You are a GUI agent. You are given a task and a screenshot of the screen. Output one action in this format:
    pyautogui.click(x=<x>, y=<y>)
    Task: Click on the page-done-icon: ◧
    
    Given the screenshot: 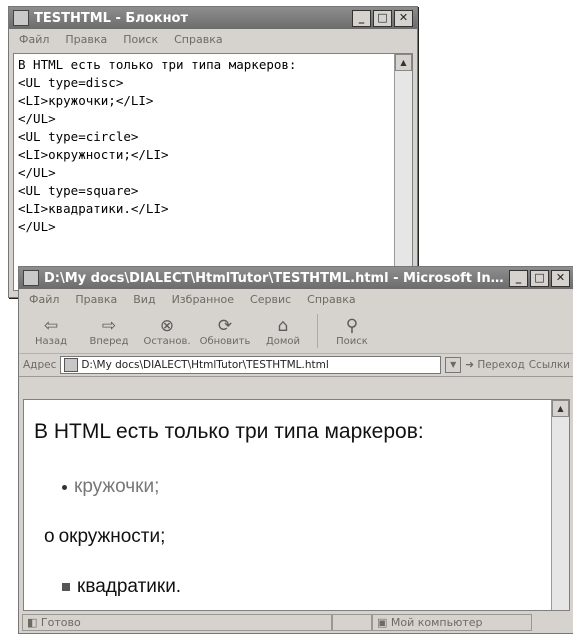 What is the action you would take?
    pyautogui.click(x=34, y=622)
    